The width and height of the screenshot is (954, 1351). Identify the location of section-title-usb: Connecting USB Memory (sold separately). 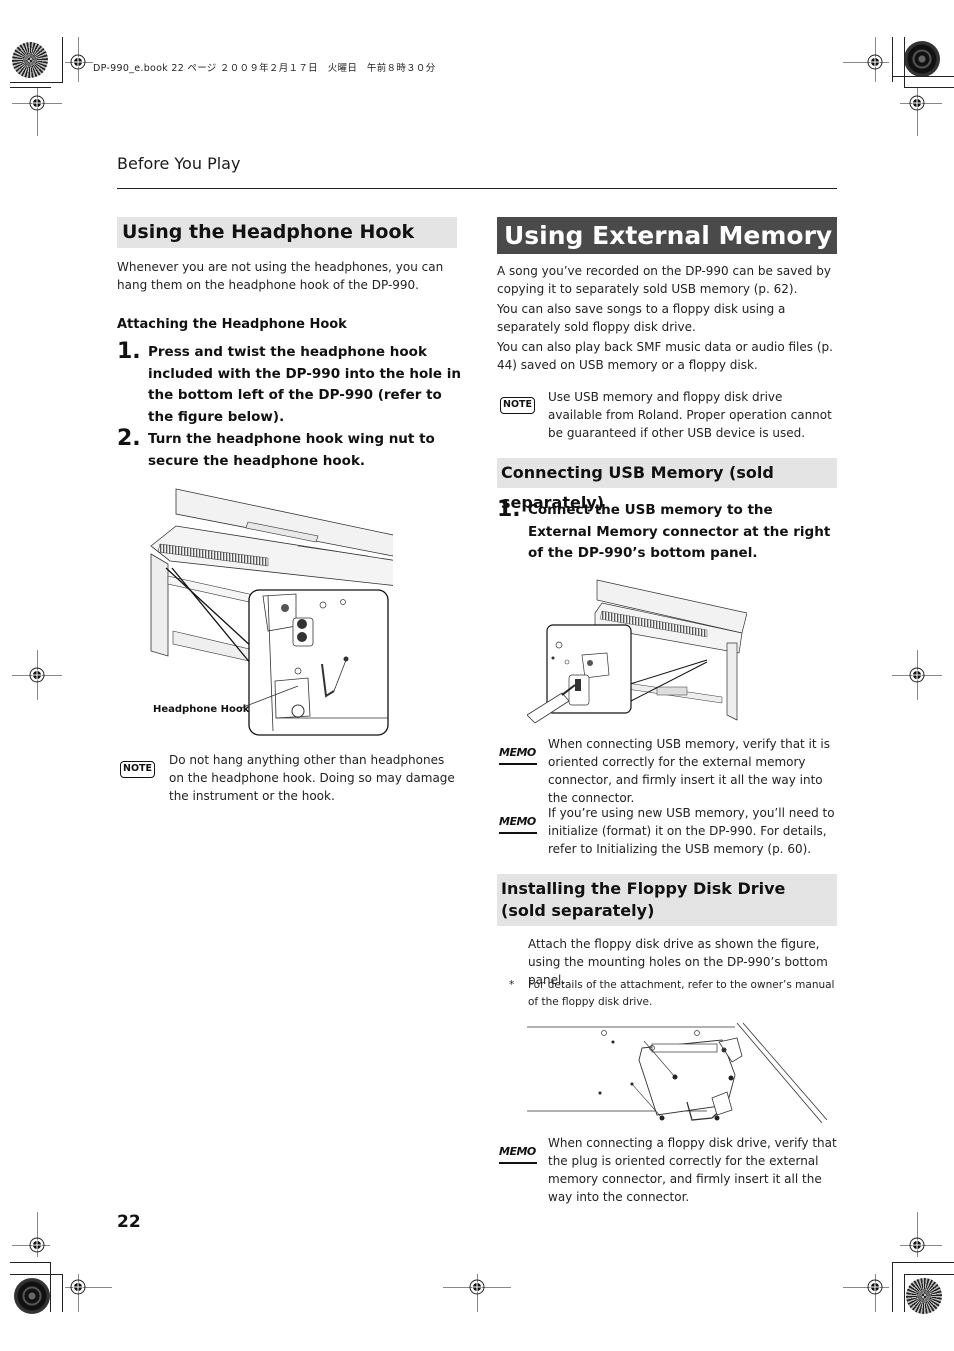
(667, 485).